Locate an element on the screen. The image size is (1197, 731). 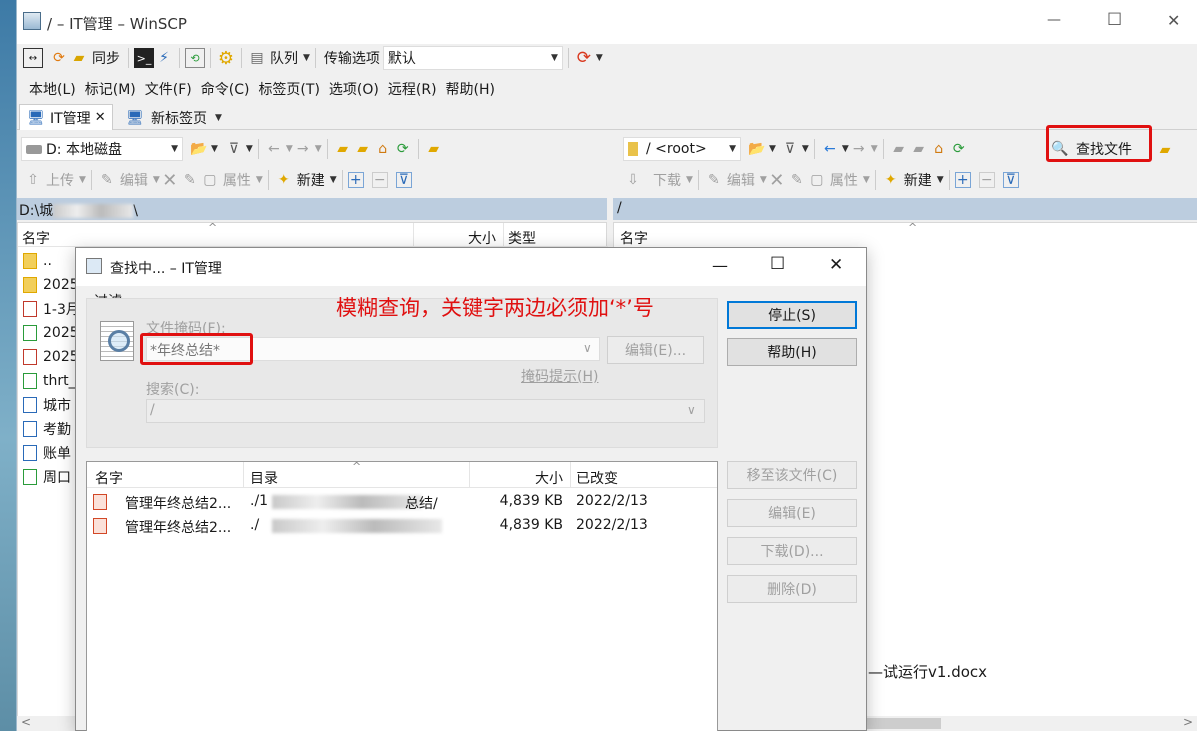
upload-button: 上传 is located at coordinates (60, 180).